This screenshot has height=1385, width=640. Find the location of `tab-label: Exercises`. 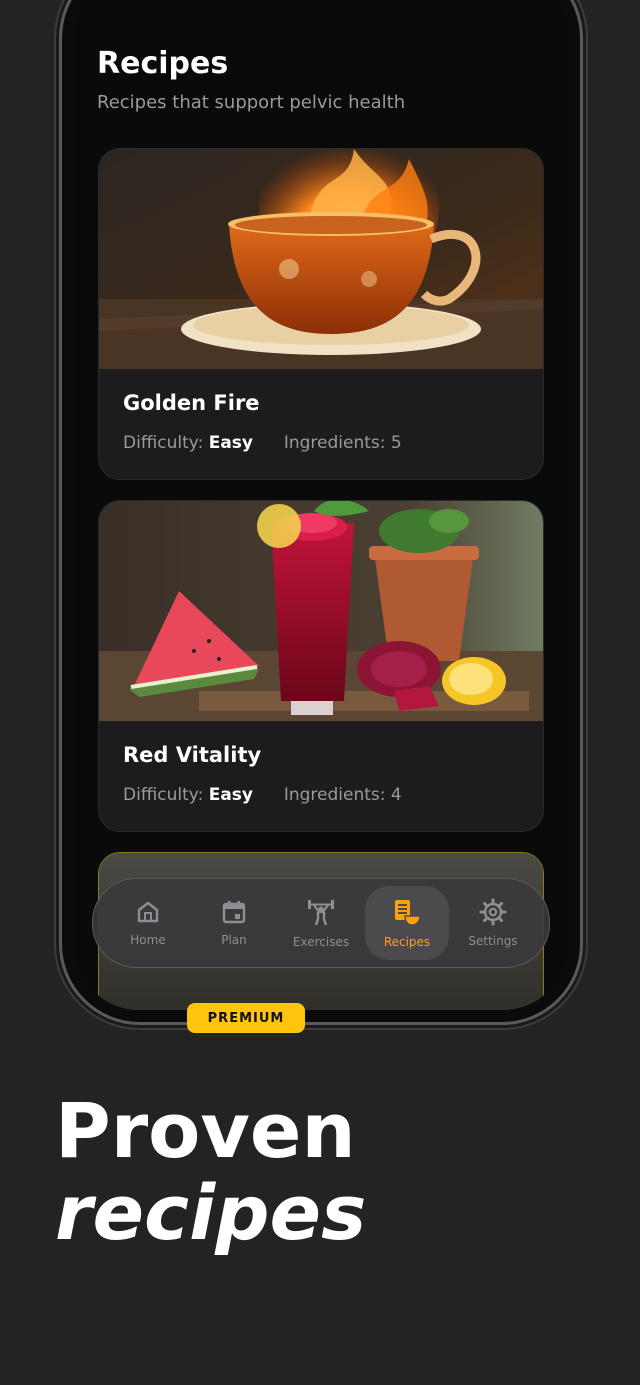

tab-label: Exercises is located at coordinates (321, 942).